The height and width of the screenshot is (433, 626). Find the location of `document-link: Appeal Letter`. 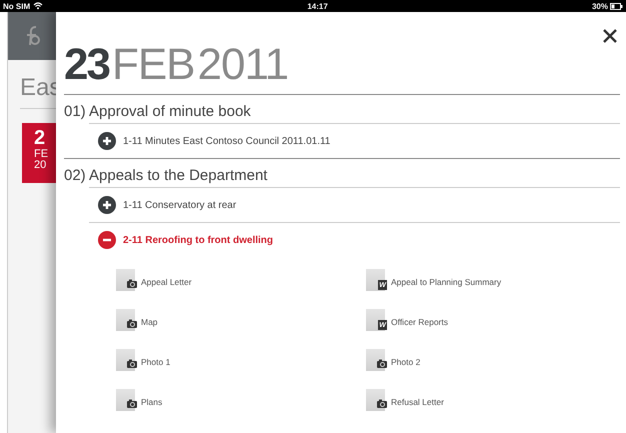

document-link: Appeal Letter is located at coordinates (241, 280).